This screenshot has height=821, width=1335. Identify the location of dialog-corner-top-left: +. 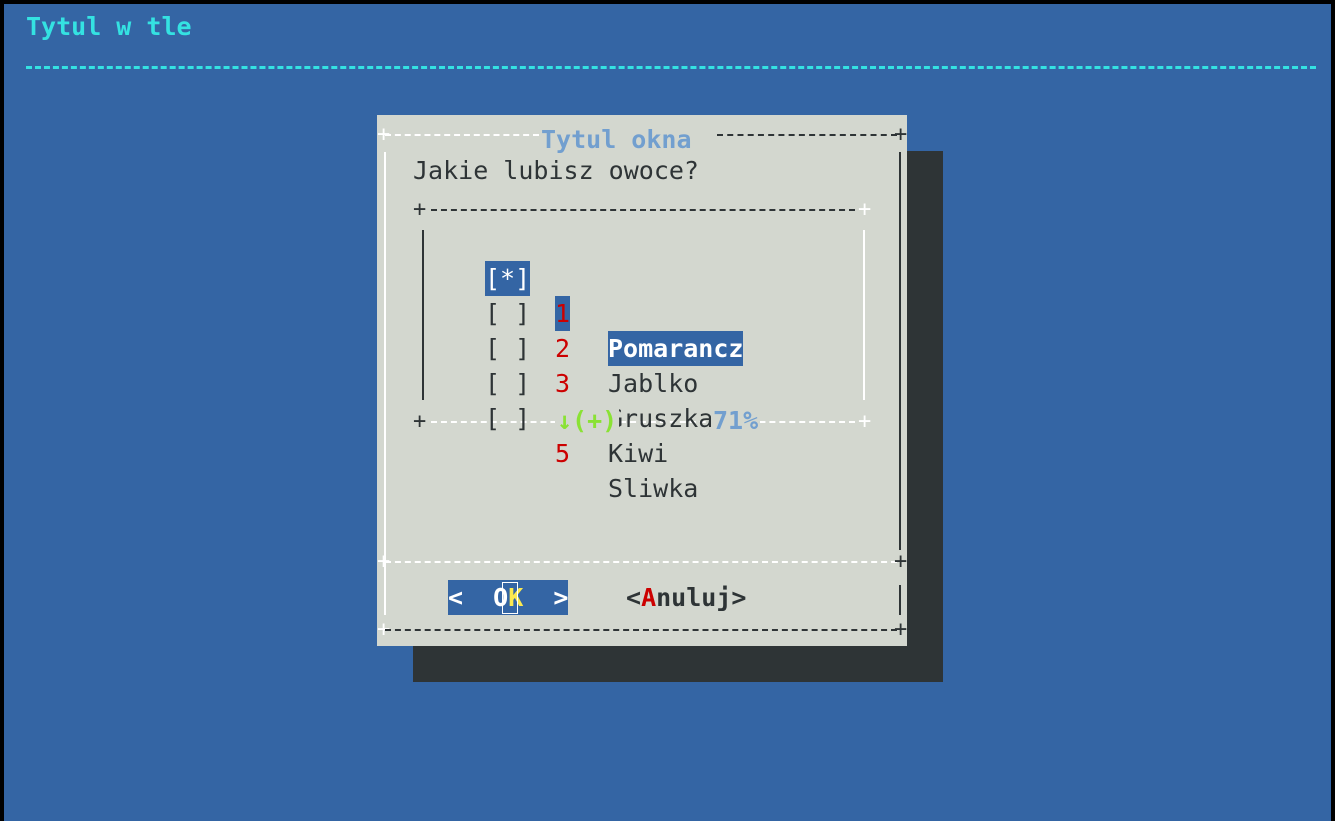
(384, 134).